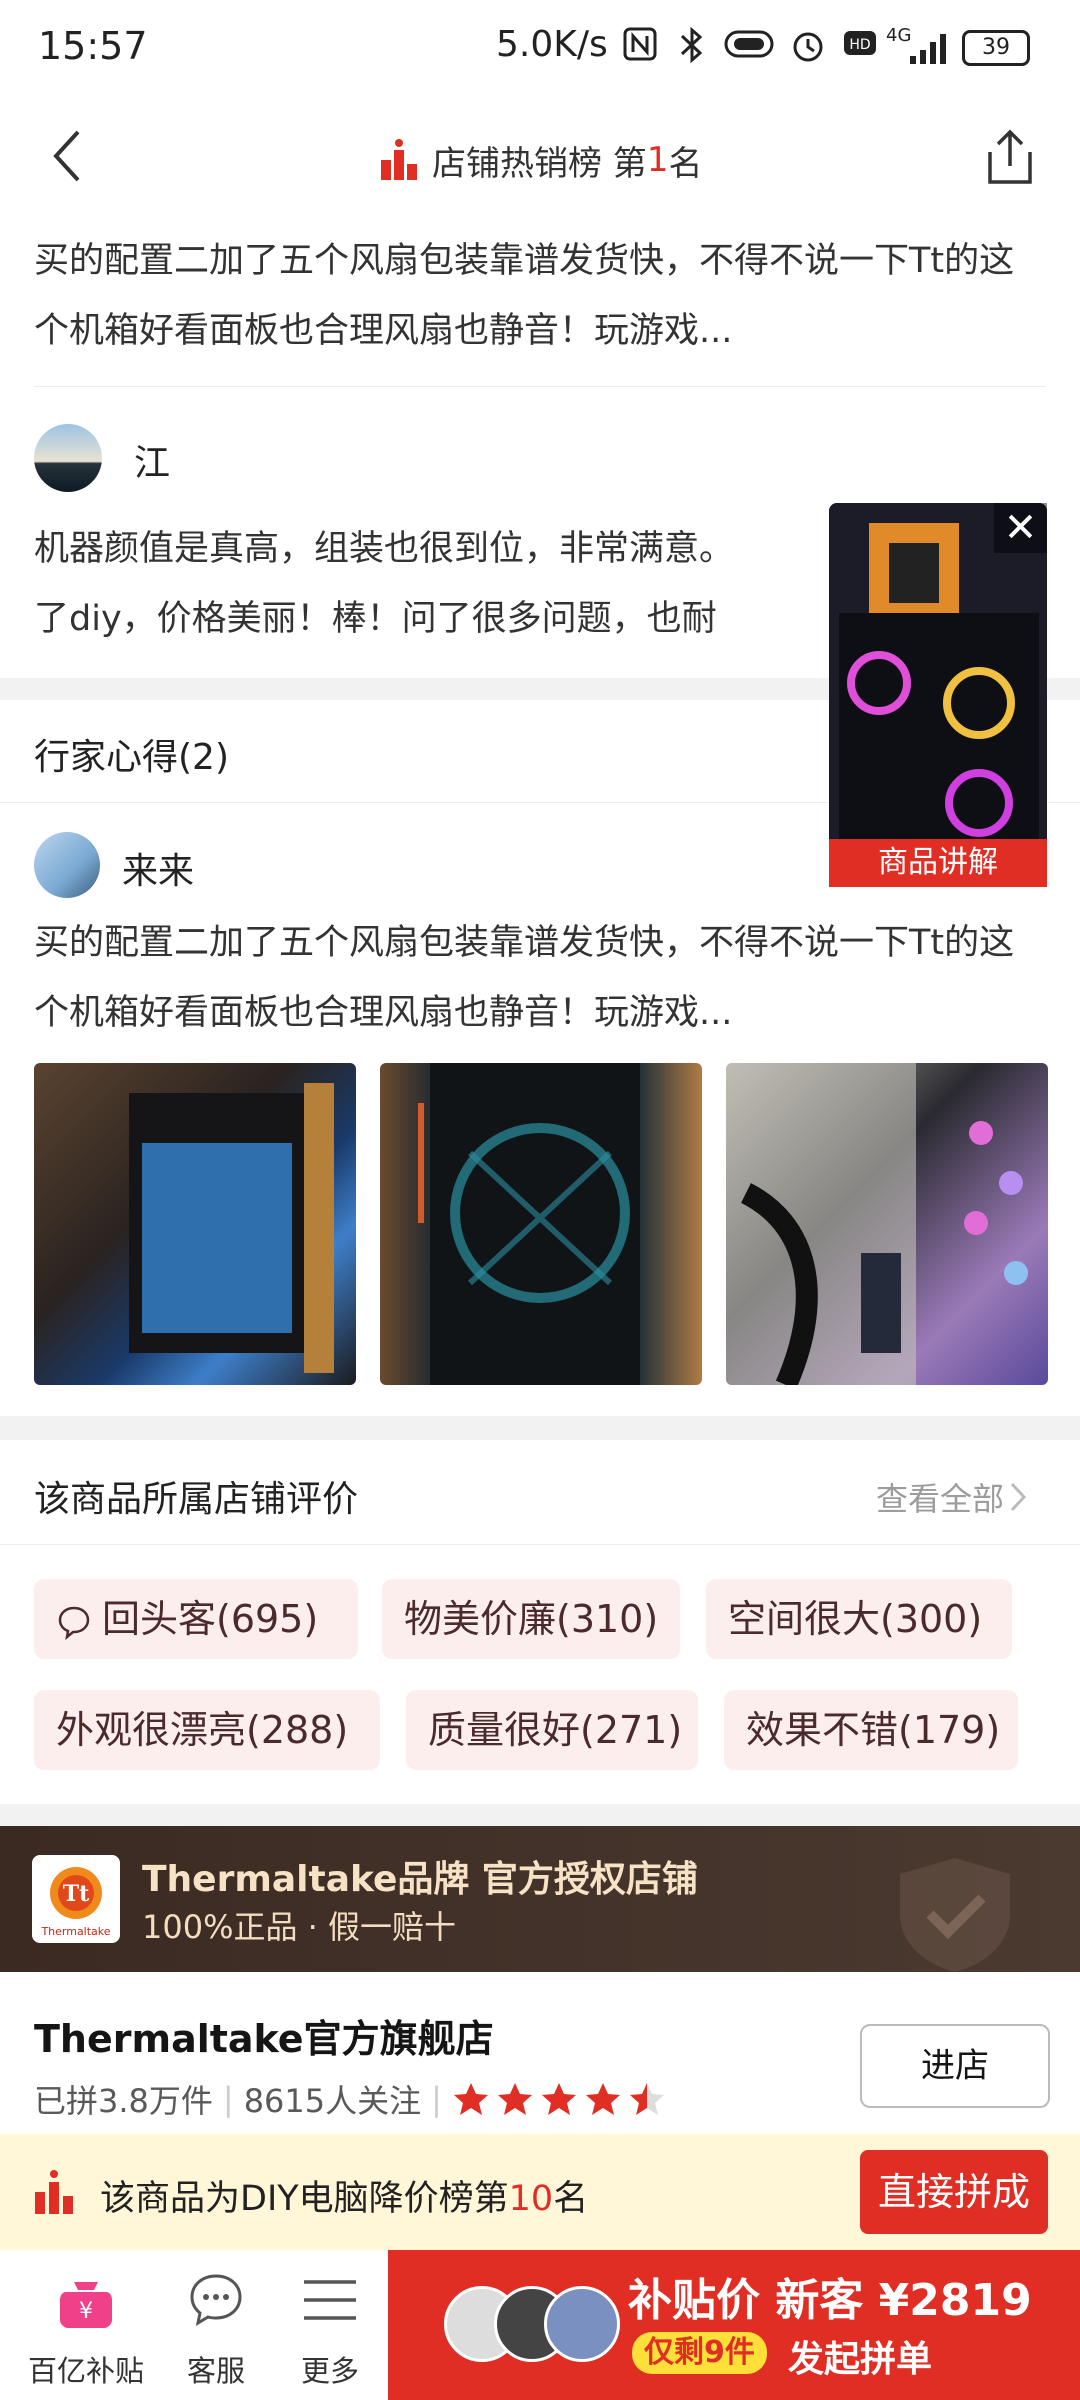 Image resolution: width=1080 pixels, height=2400 pixels. I want to click on store-followers: 8615人关注, so click(332, 2101).